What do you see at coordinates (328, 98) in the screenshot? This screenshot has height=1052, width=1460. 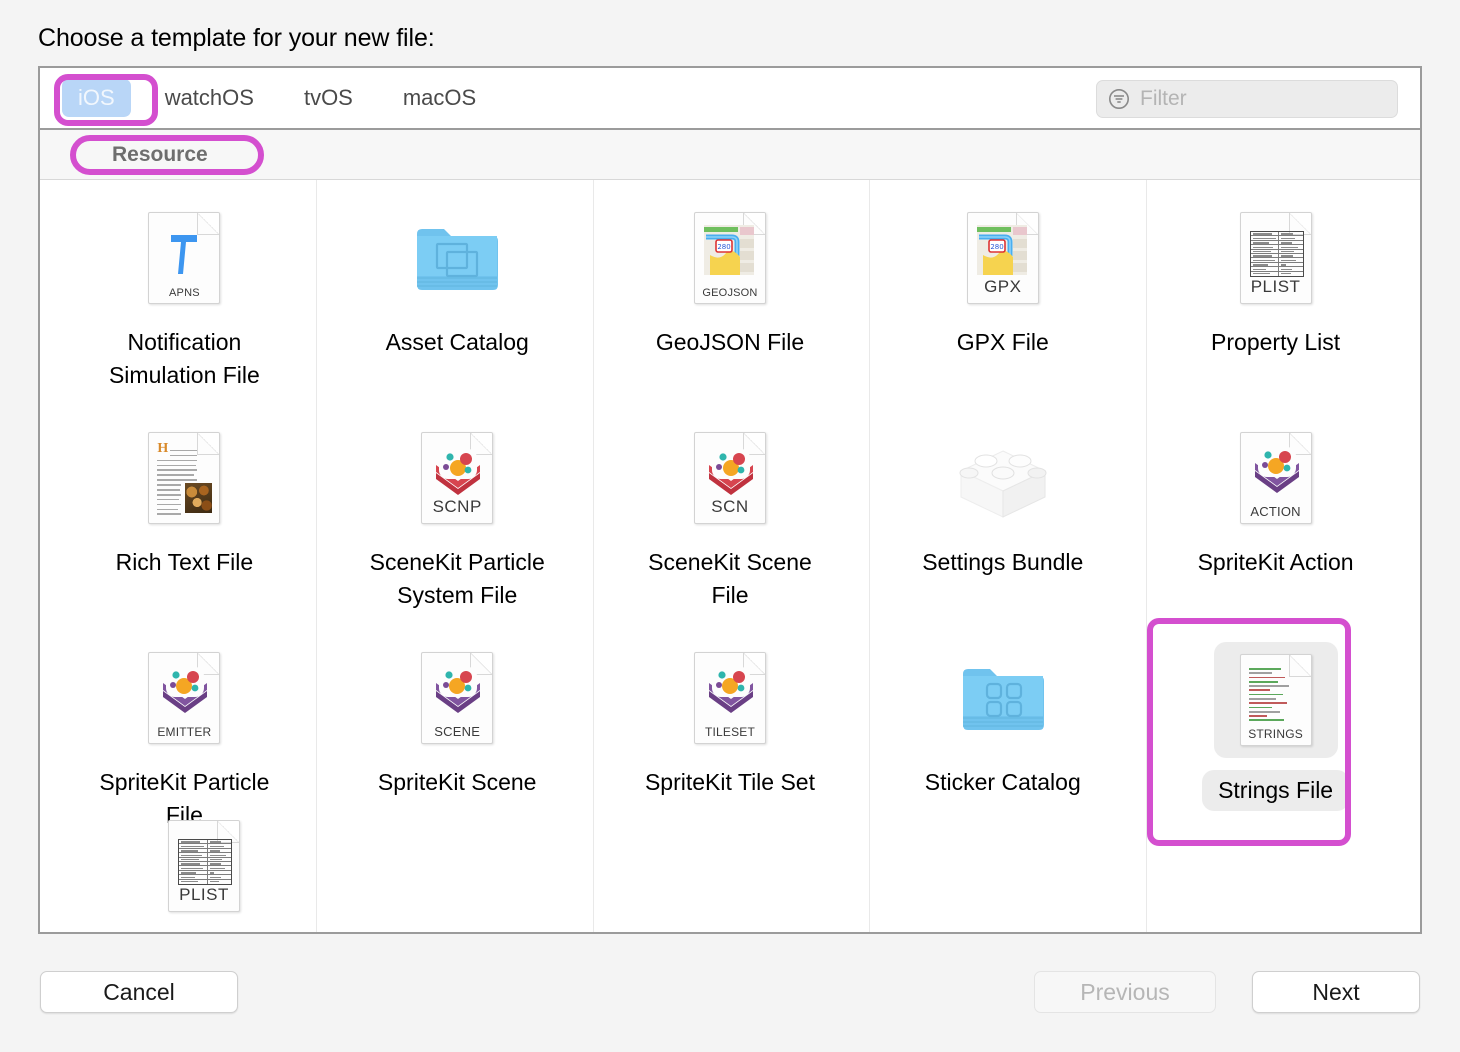 I see `tab-tvos: tvOS` at bounding box center [328, 98].